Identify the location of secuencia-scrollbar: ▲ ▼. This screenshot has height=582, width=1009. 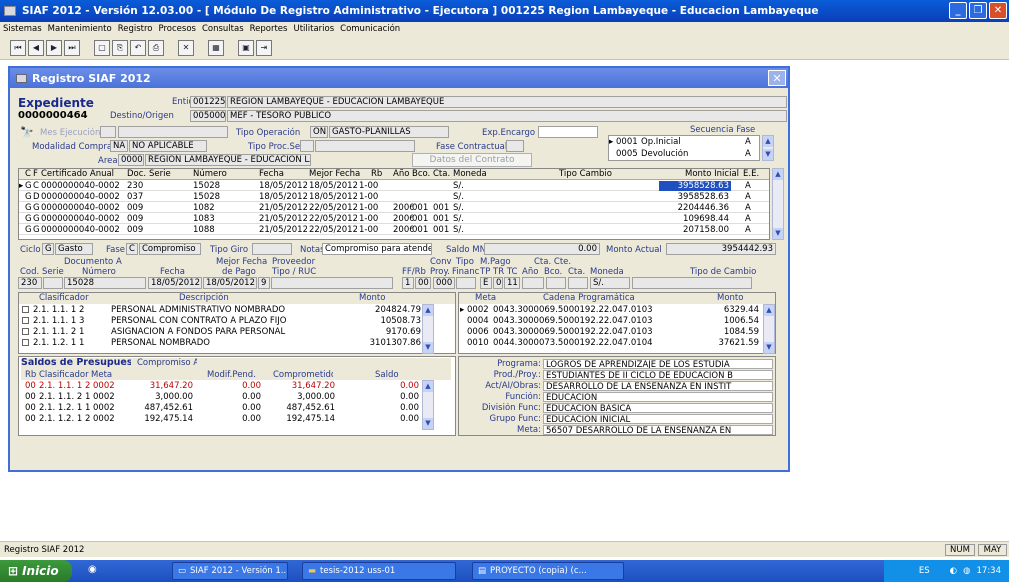
(768, 148).